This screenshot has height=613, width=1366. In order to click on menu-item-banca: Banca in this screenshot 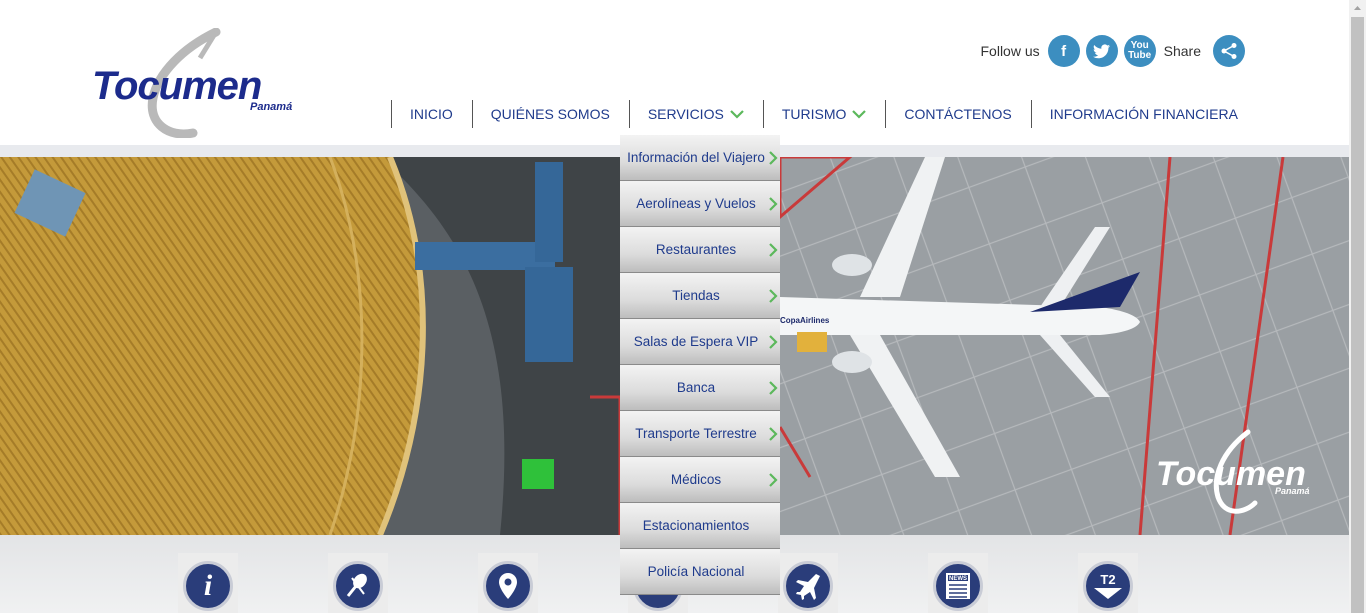, I will do `click(700, 388)`.